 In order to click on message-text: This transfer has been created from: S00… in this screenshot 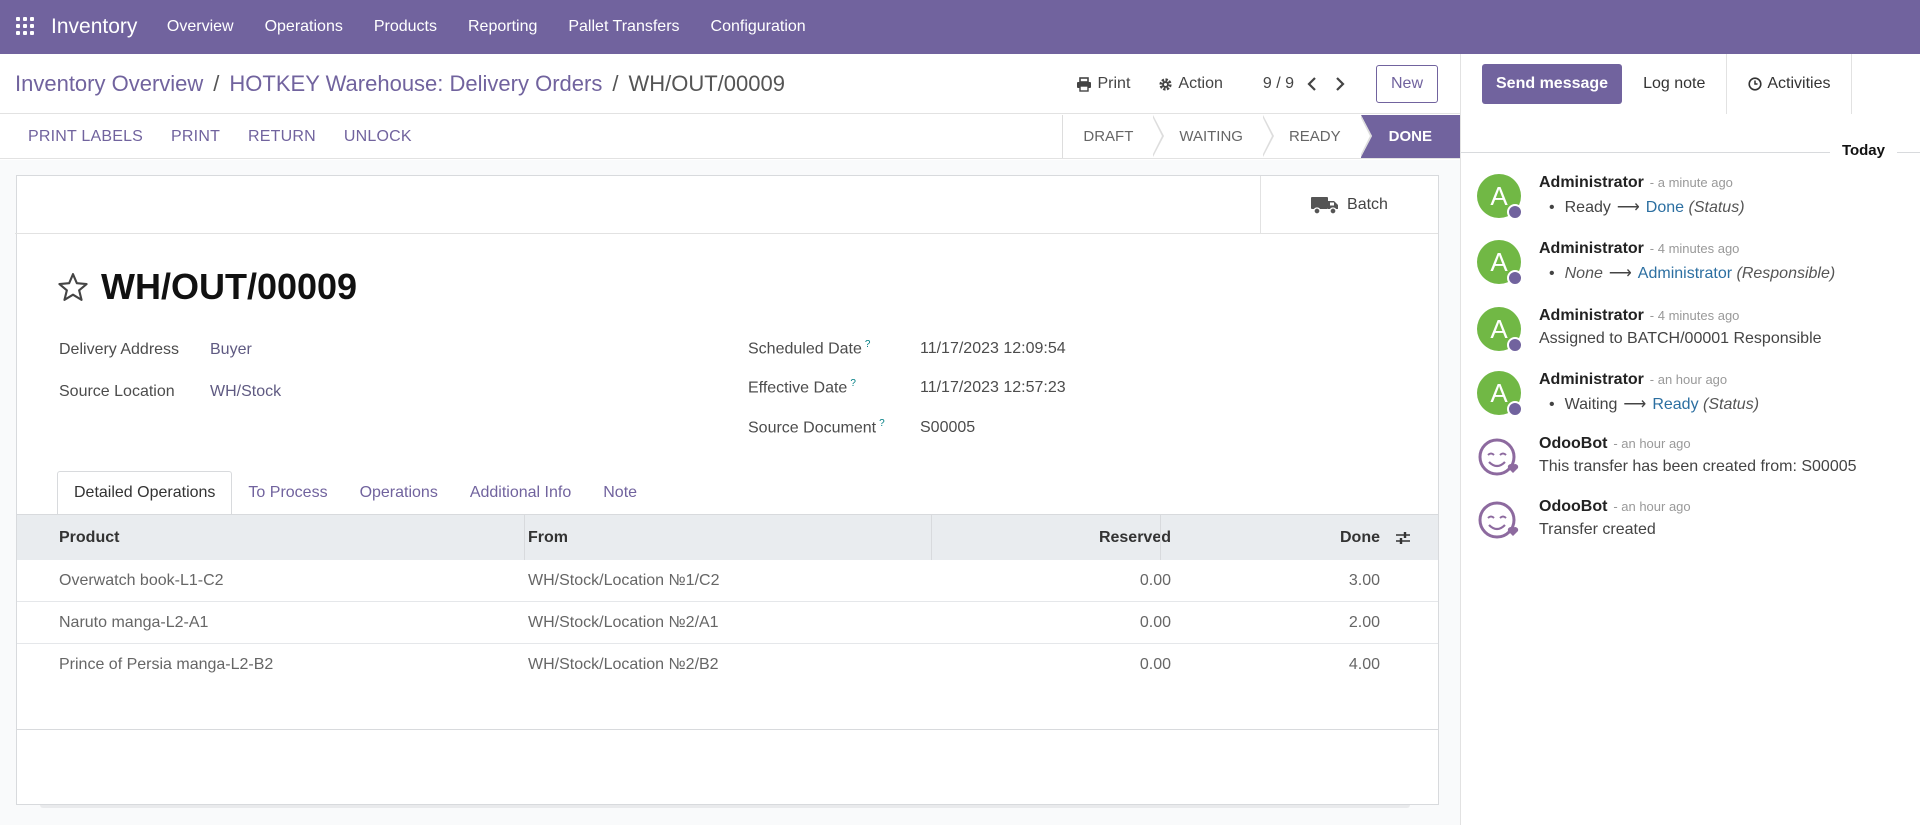, I will do `click(1698, 466)`.